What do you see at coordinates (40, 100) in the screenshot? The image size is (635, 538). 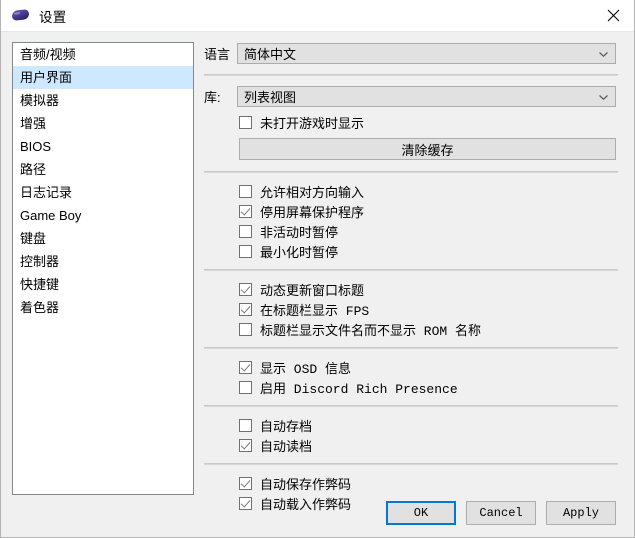 I see `sidebar-item-label: 模拟器` at bounding box center [40, 100].